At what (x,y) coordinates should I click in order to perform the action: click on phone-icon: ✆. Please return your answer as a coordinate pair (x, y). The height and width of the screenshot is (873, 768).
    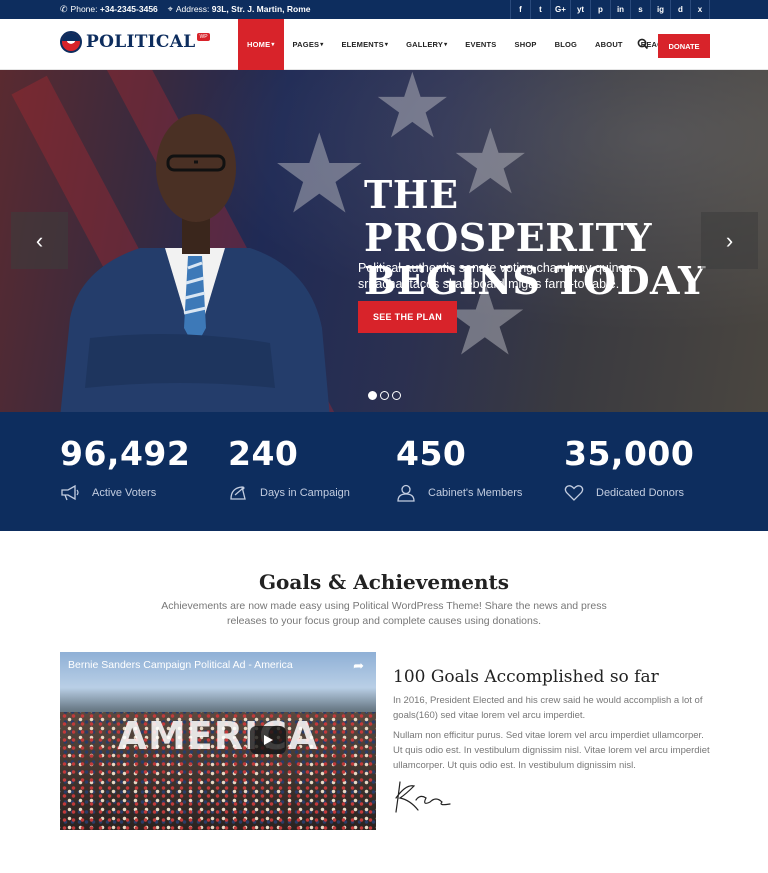
    Looking at the image, I should click on (64, 9).